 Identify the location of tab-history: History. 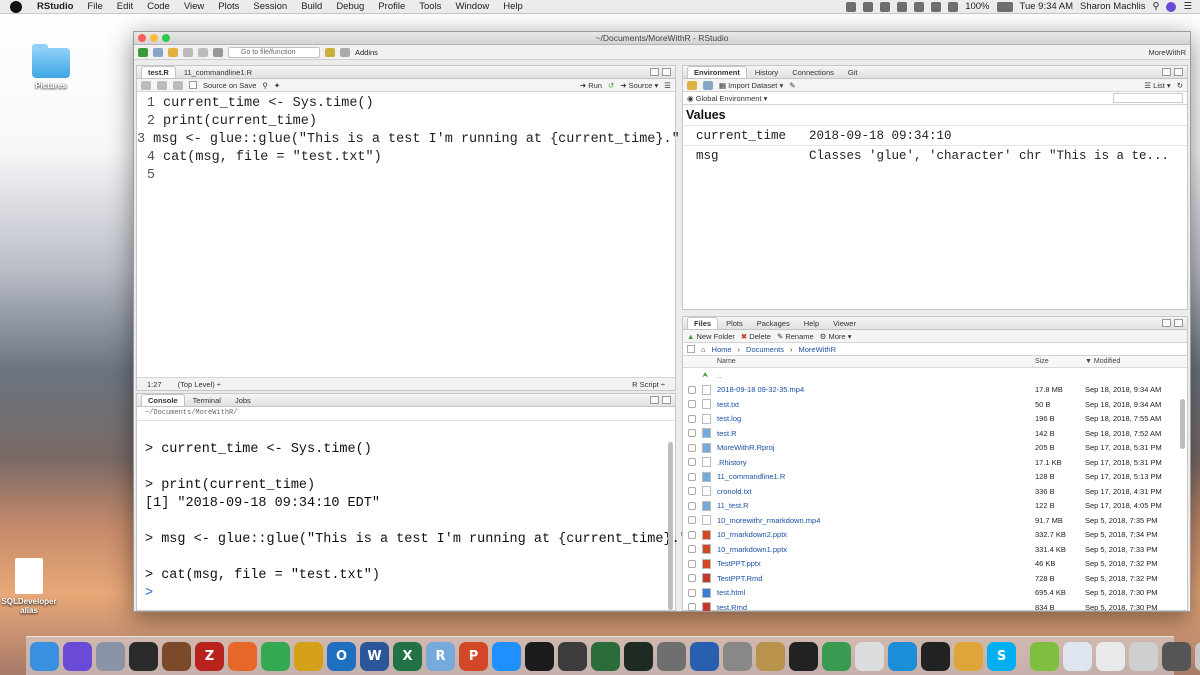
(766, 72).